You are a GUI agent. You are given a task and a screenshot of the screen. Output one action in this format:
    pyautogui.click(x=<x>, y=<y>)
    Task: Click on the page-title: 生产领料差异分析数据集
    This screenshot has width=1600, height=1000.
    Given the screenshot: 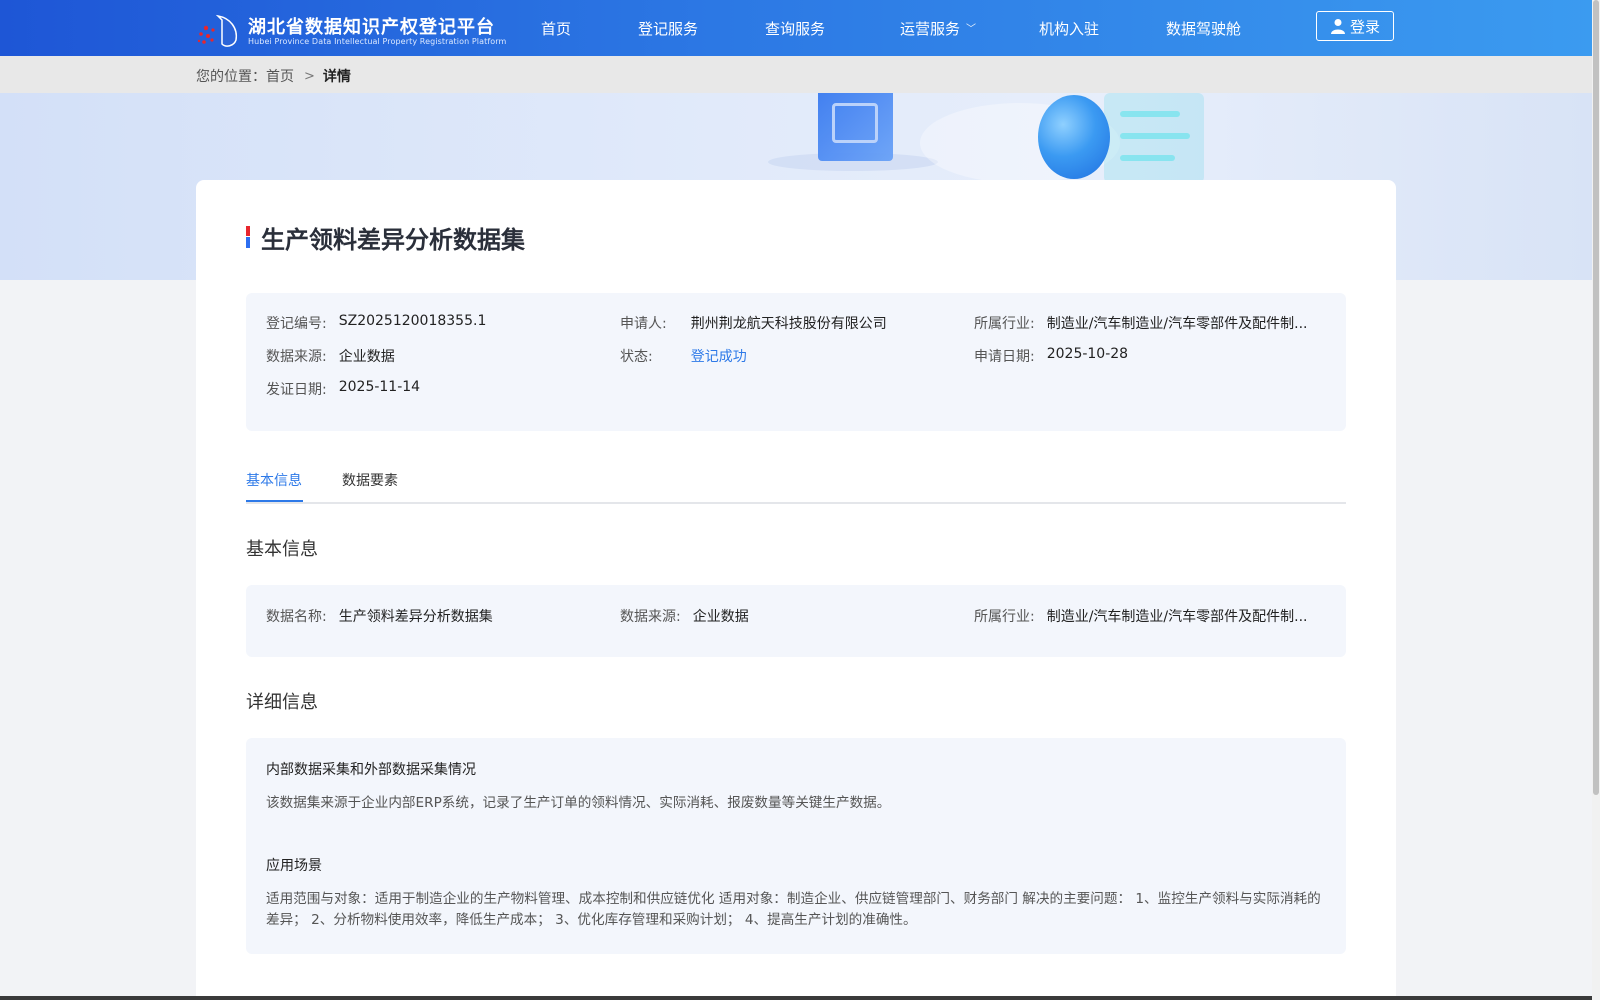 What is the action you would take?
    pyautogui.click(x=393, y=239)
    